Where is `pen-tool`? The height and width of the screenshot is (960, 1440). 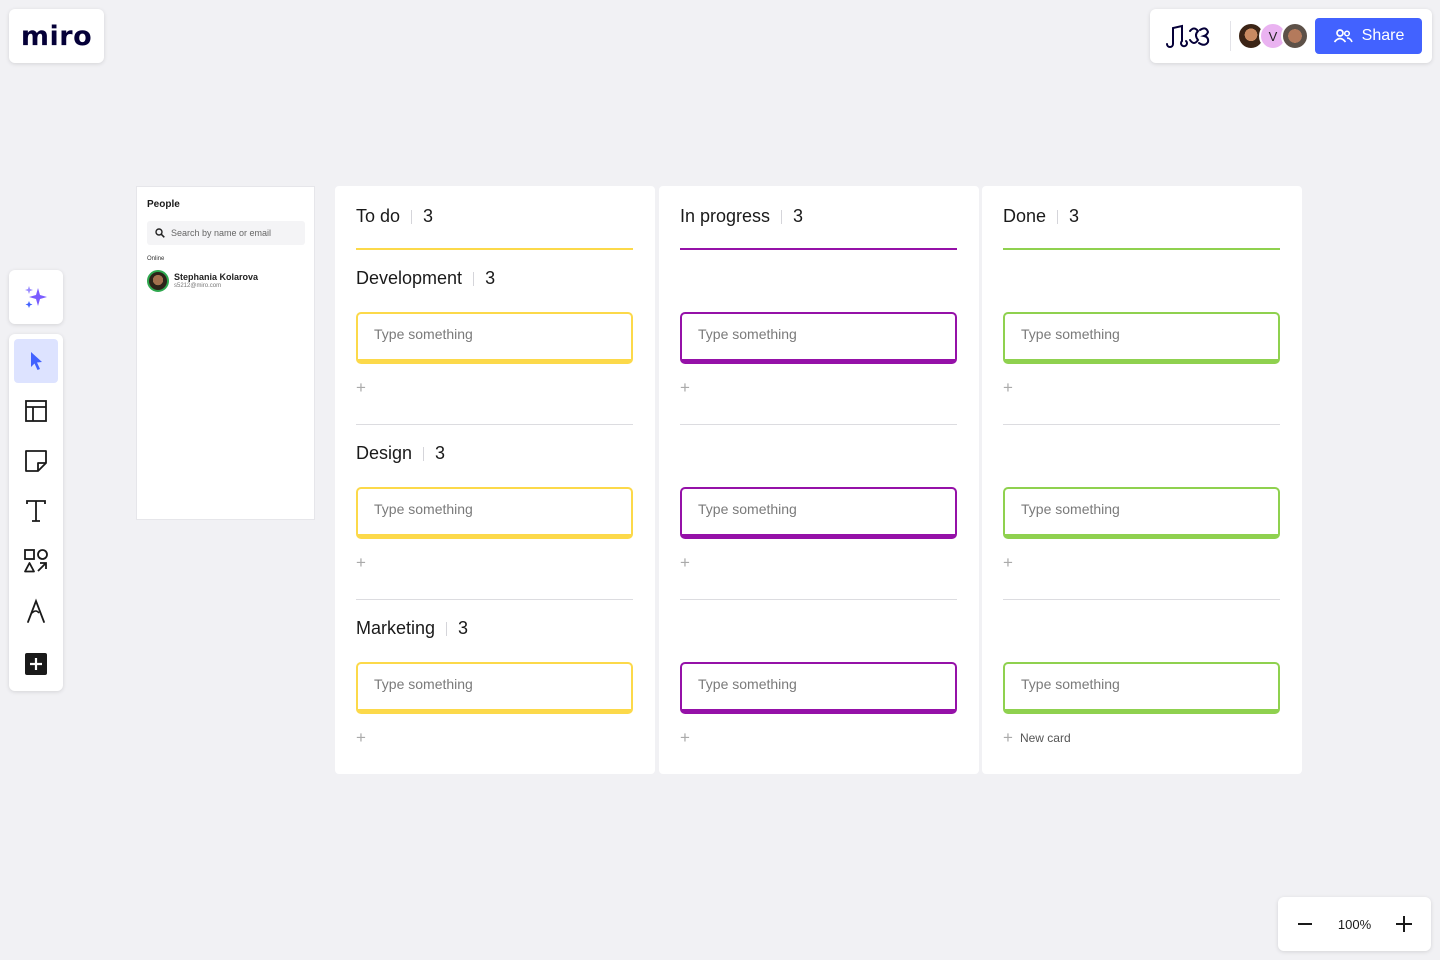
pen-tool is located at coordinates (36, 611).